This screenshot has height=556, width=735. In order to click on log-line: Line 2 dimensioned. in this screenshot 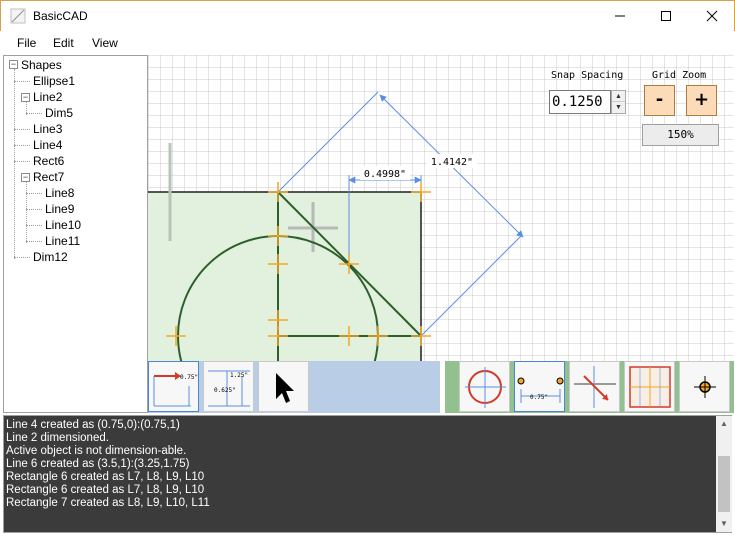, I will do `click(57, 438)`.